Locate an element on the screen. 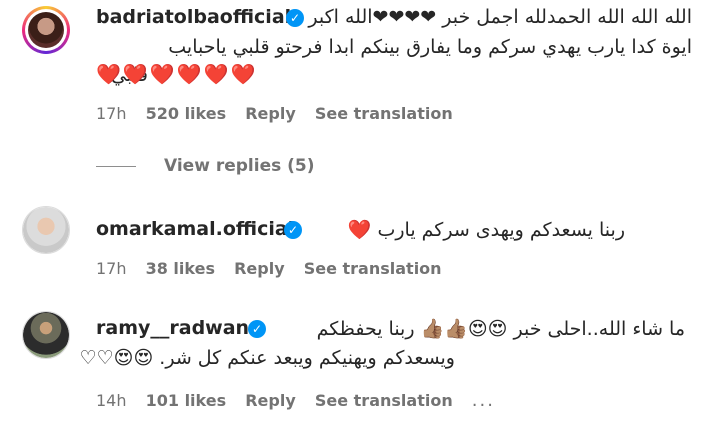  username: badriatolbaofficial is located at coordinates (193, 17).